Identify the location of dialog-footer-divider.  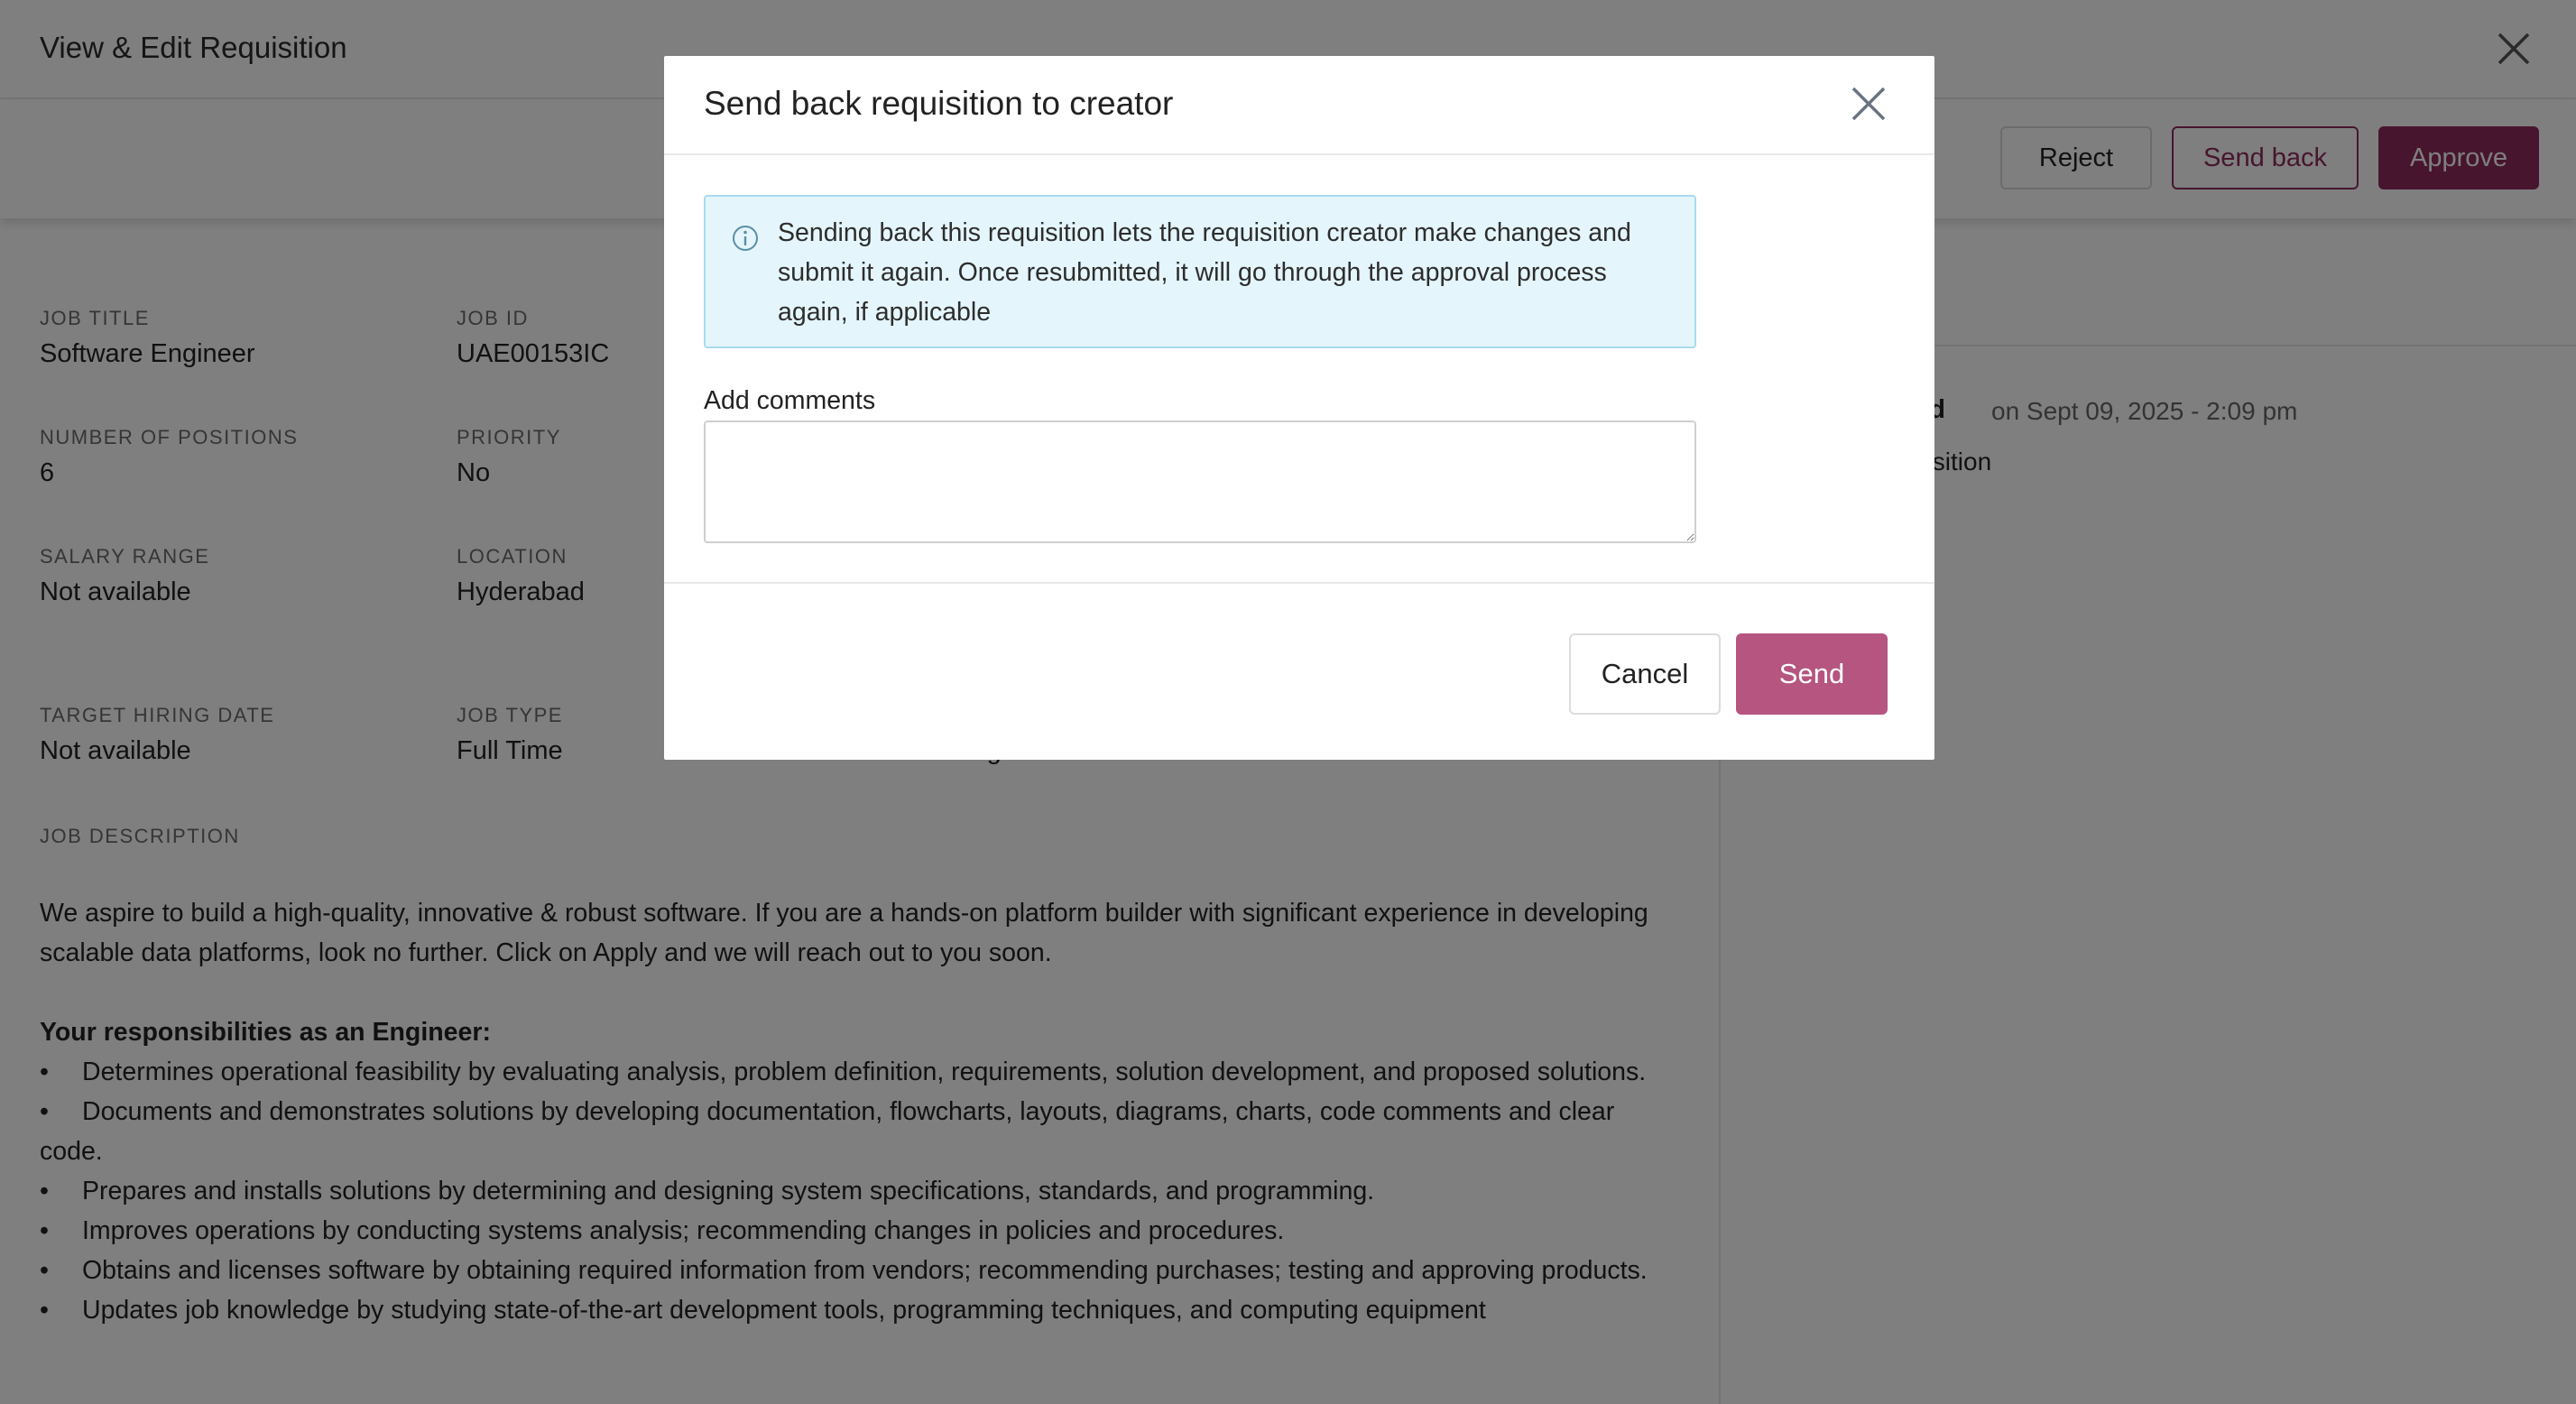
(1299, 583).